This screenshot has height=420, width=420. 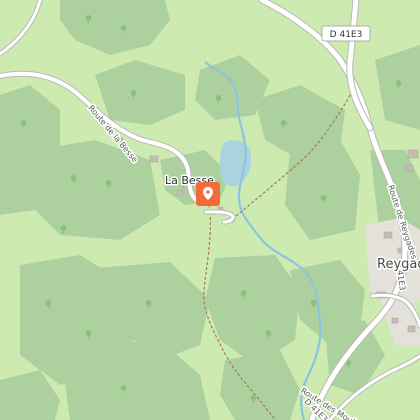 What do you see at coordinates (398, 264) in the screenshot?
I see `place-label-reygad: Reygad` at bounding box center [398, 264].